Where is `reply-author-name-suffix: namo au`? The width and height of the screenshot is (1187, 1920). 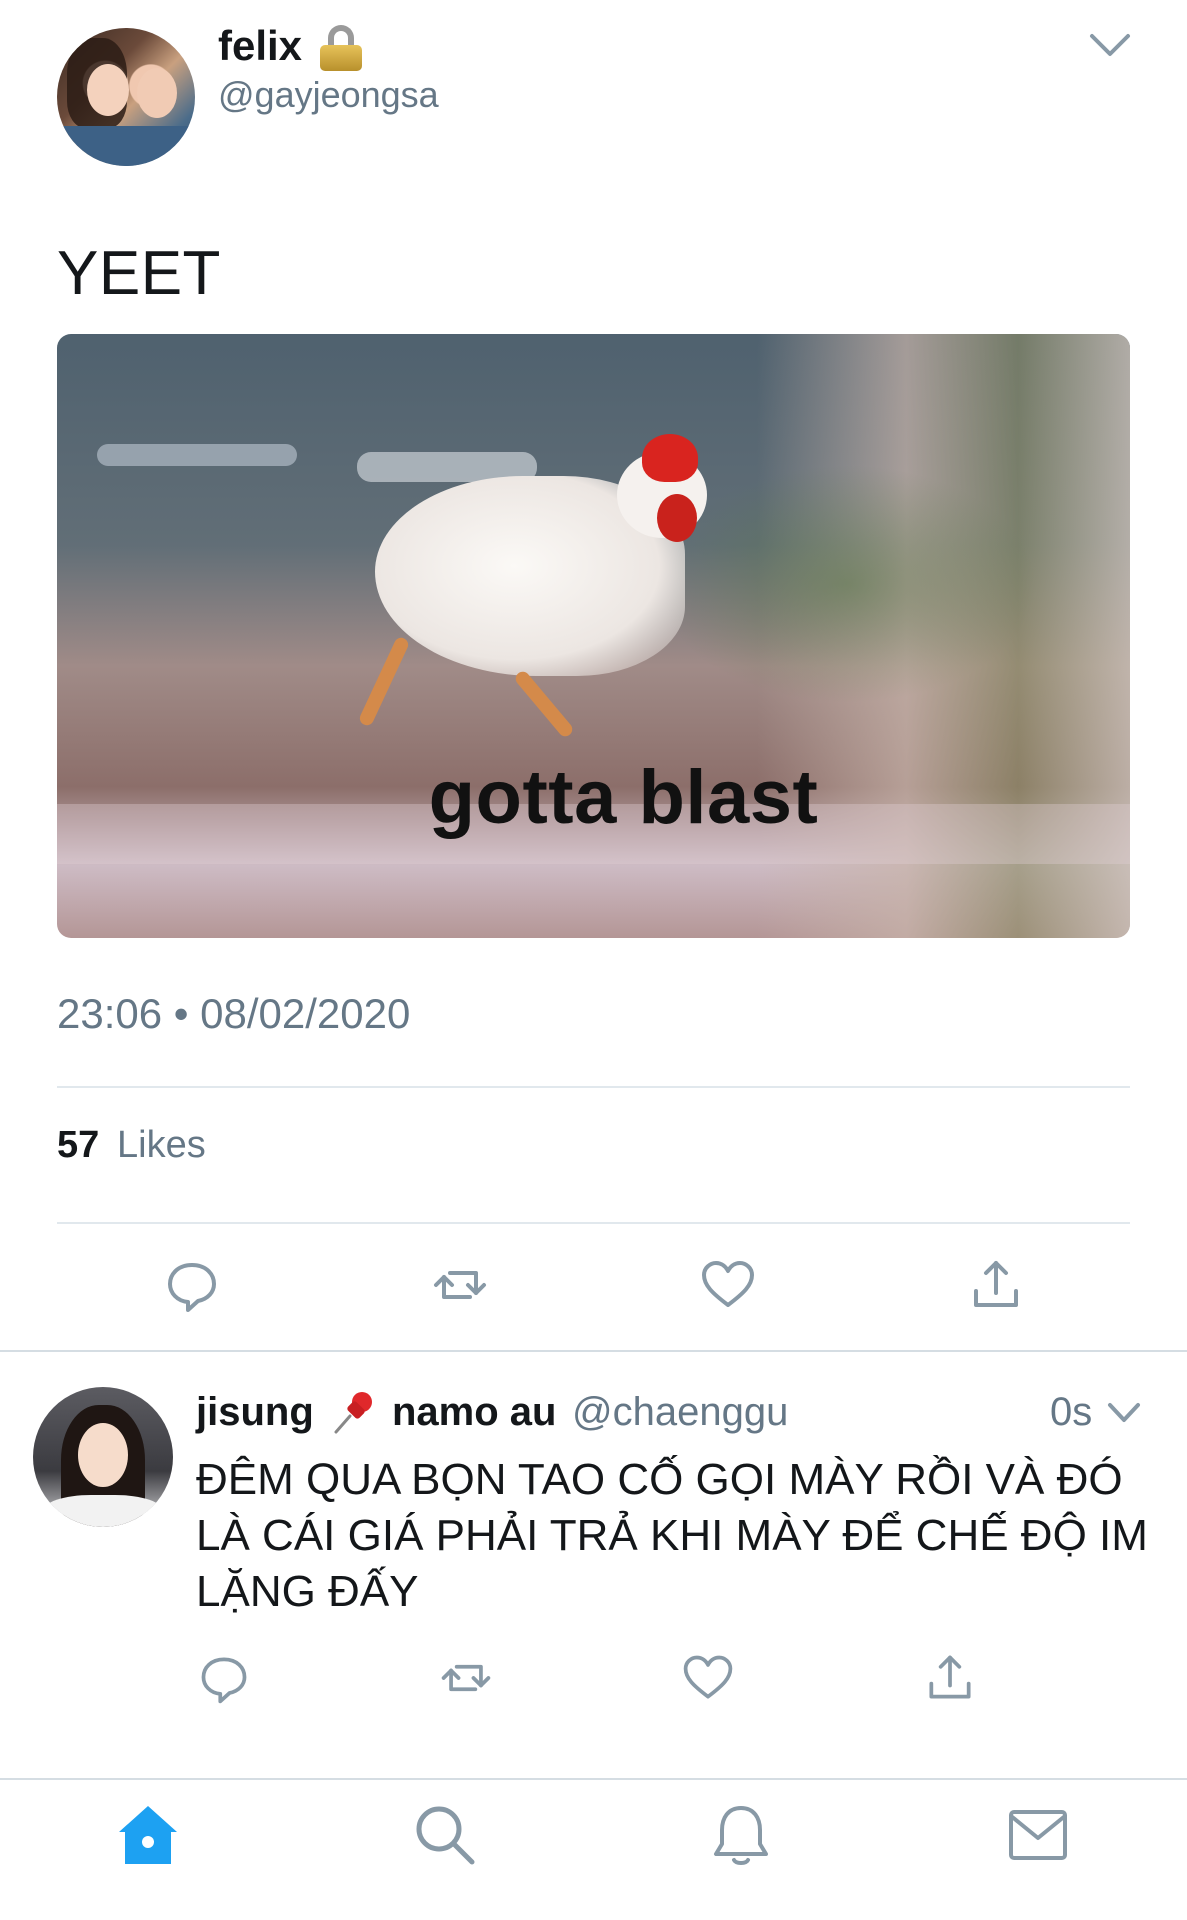
reply-author-name-suffix: namo au is located at coordinates (474, 1412).